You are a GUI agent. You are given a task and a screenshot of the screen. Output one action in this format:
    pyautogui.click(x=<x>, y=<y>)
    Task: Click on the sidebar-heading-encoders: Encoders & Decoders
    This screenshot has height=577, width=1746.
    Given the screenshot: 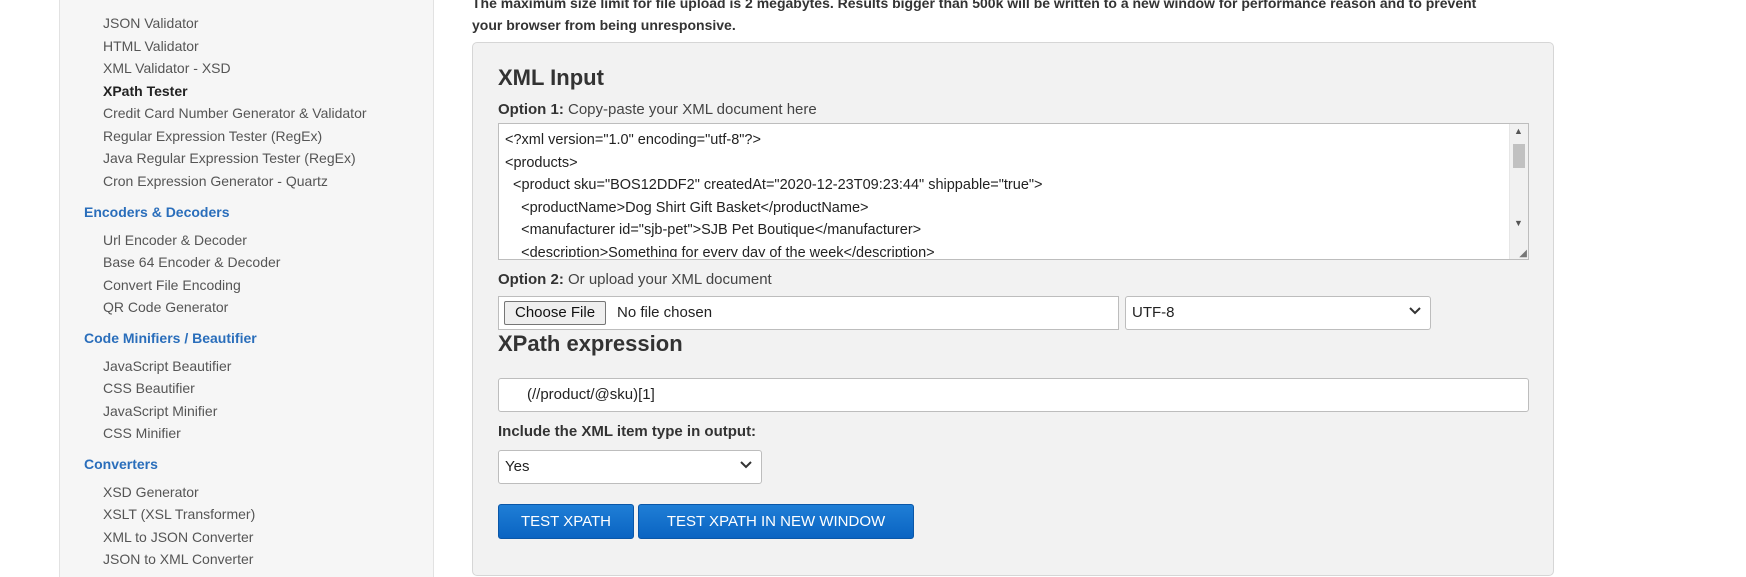 What is the action you would take?
    pyautogui.click(x=157, y=212)
    